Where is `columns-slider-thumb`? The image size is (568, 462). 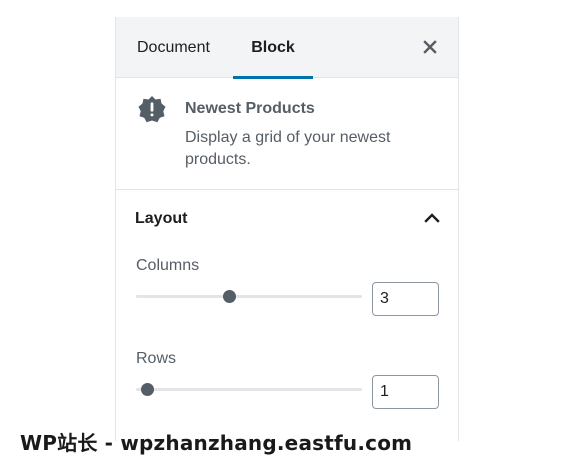
columns-slider-thumb is located at coordinates (229, 296).